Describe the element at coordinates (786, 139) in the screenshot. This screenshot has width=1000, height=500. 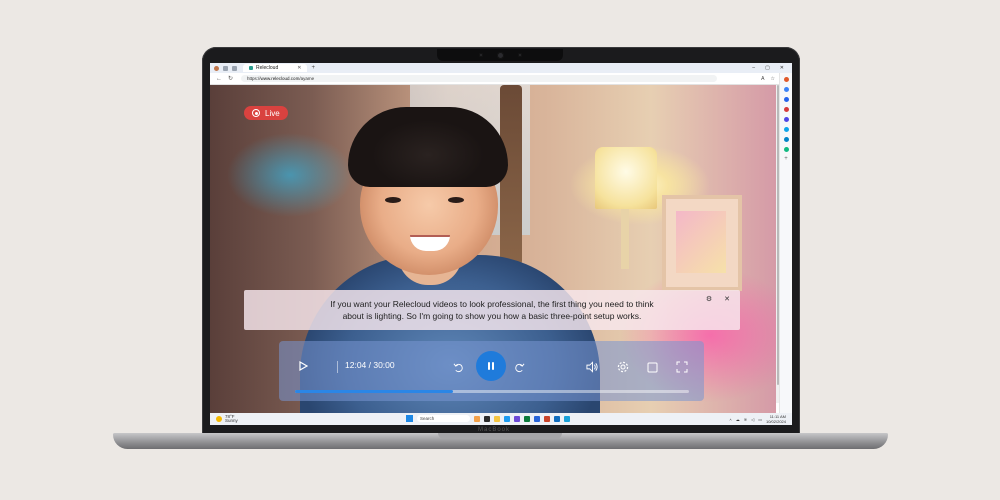
I see `outlook-icon` at that location.